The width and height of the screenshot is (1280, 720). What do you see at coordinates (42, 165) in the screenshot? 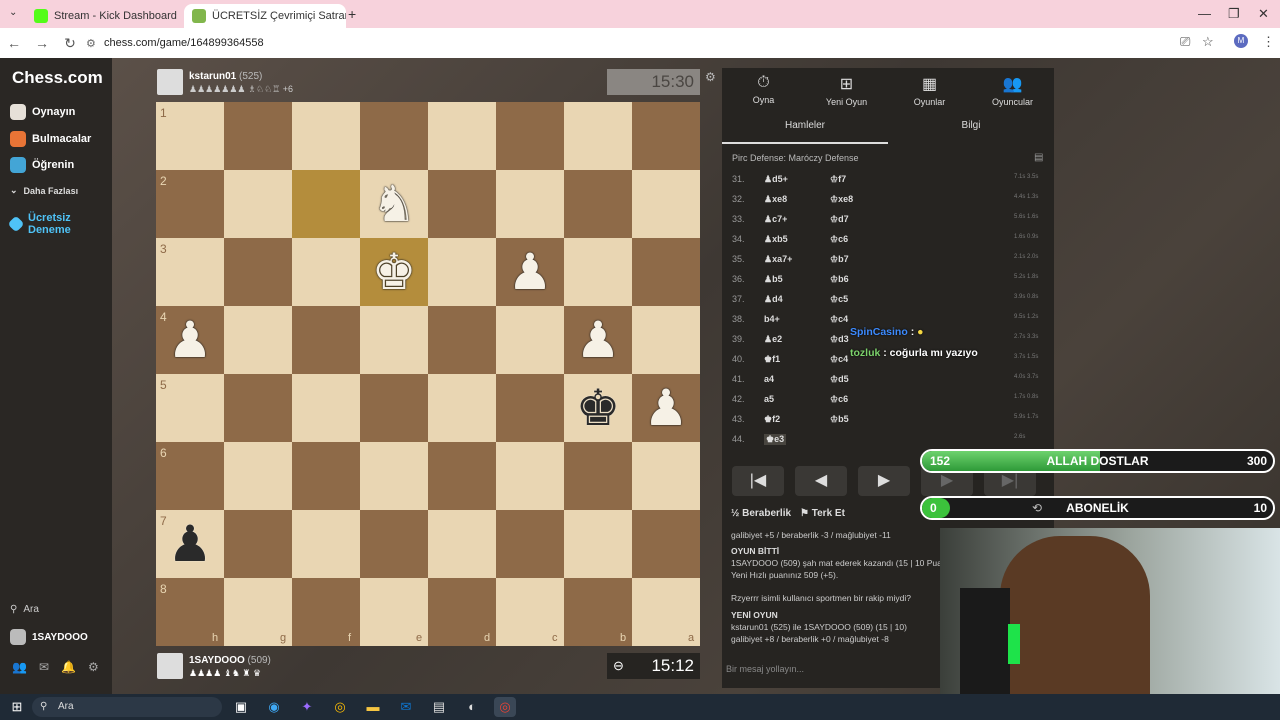
I see `sidebar-item-learn: Öğrenin` at bounding box center [42, 165].